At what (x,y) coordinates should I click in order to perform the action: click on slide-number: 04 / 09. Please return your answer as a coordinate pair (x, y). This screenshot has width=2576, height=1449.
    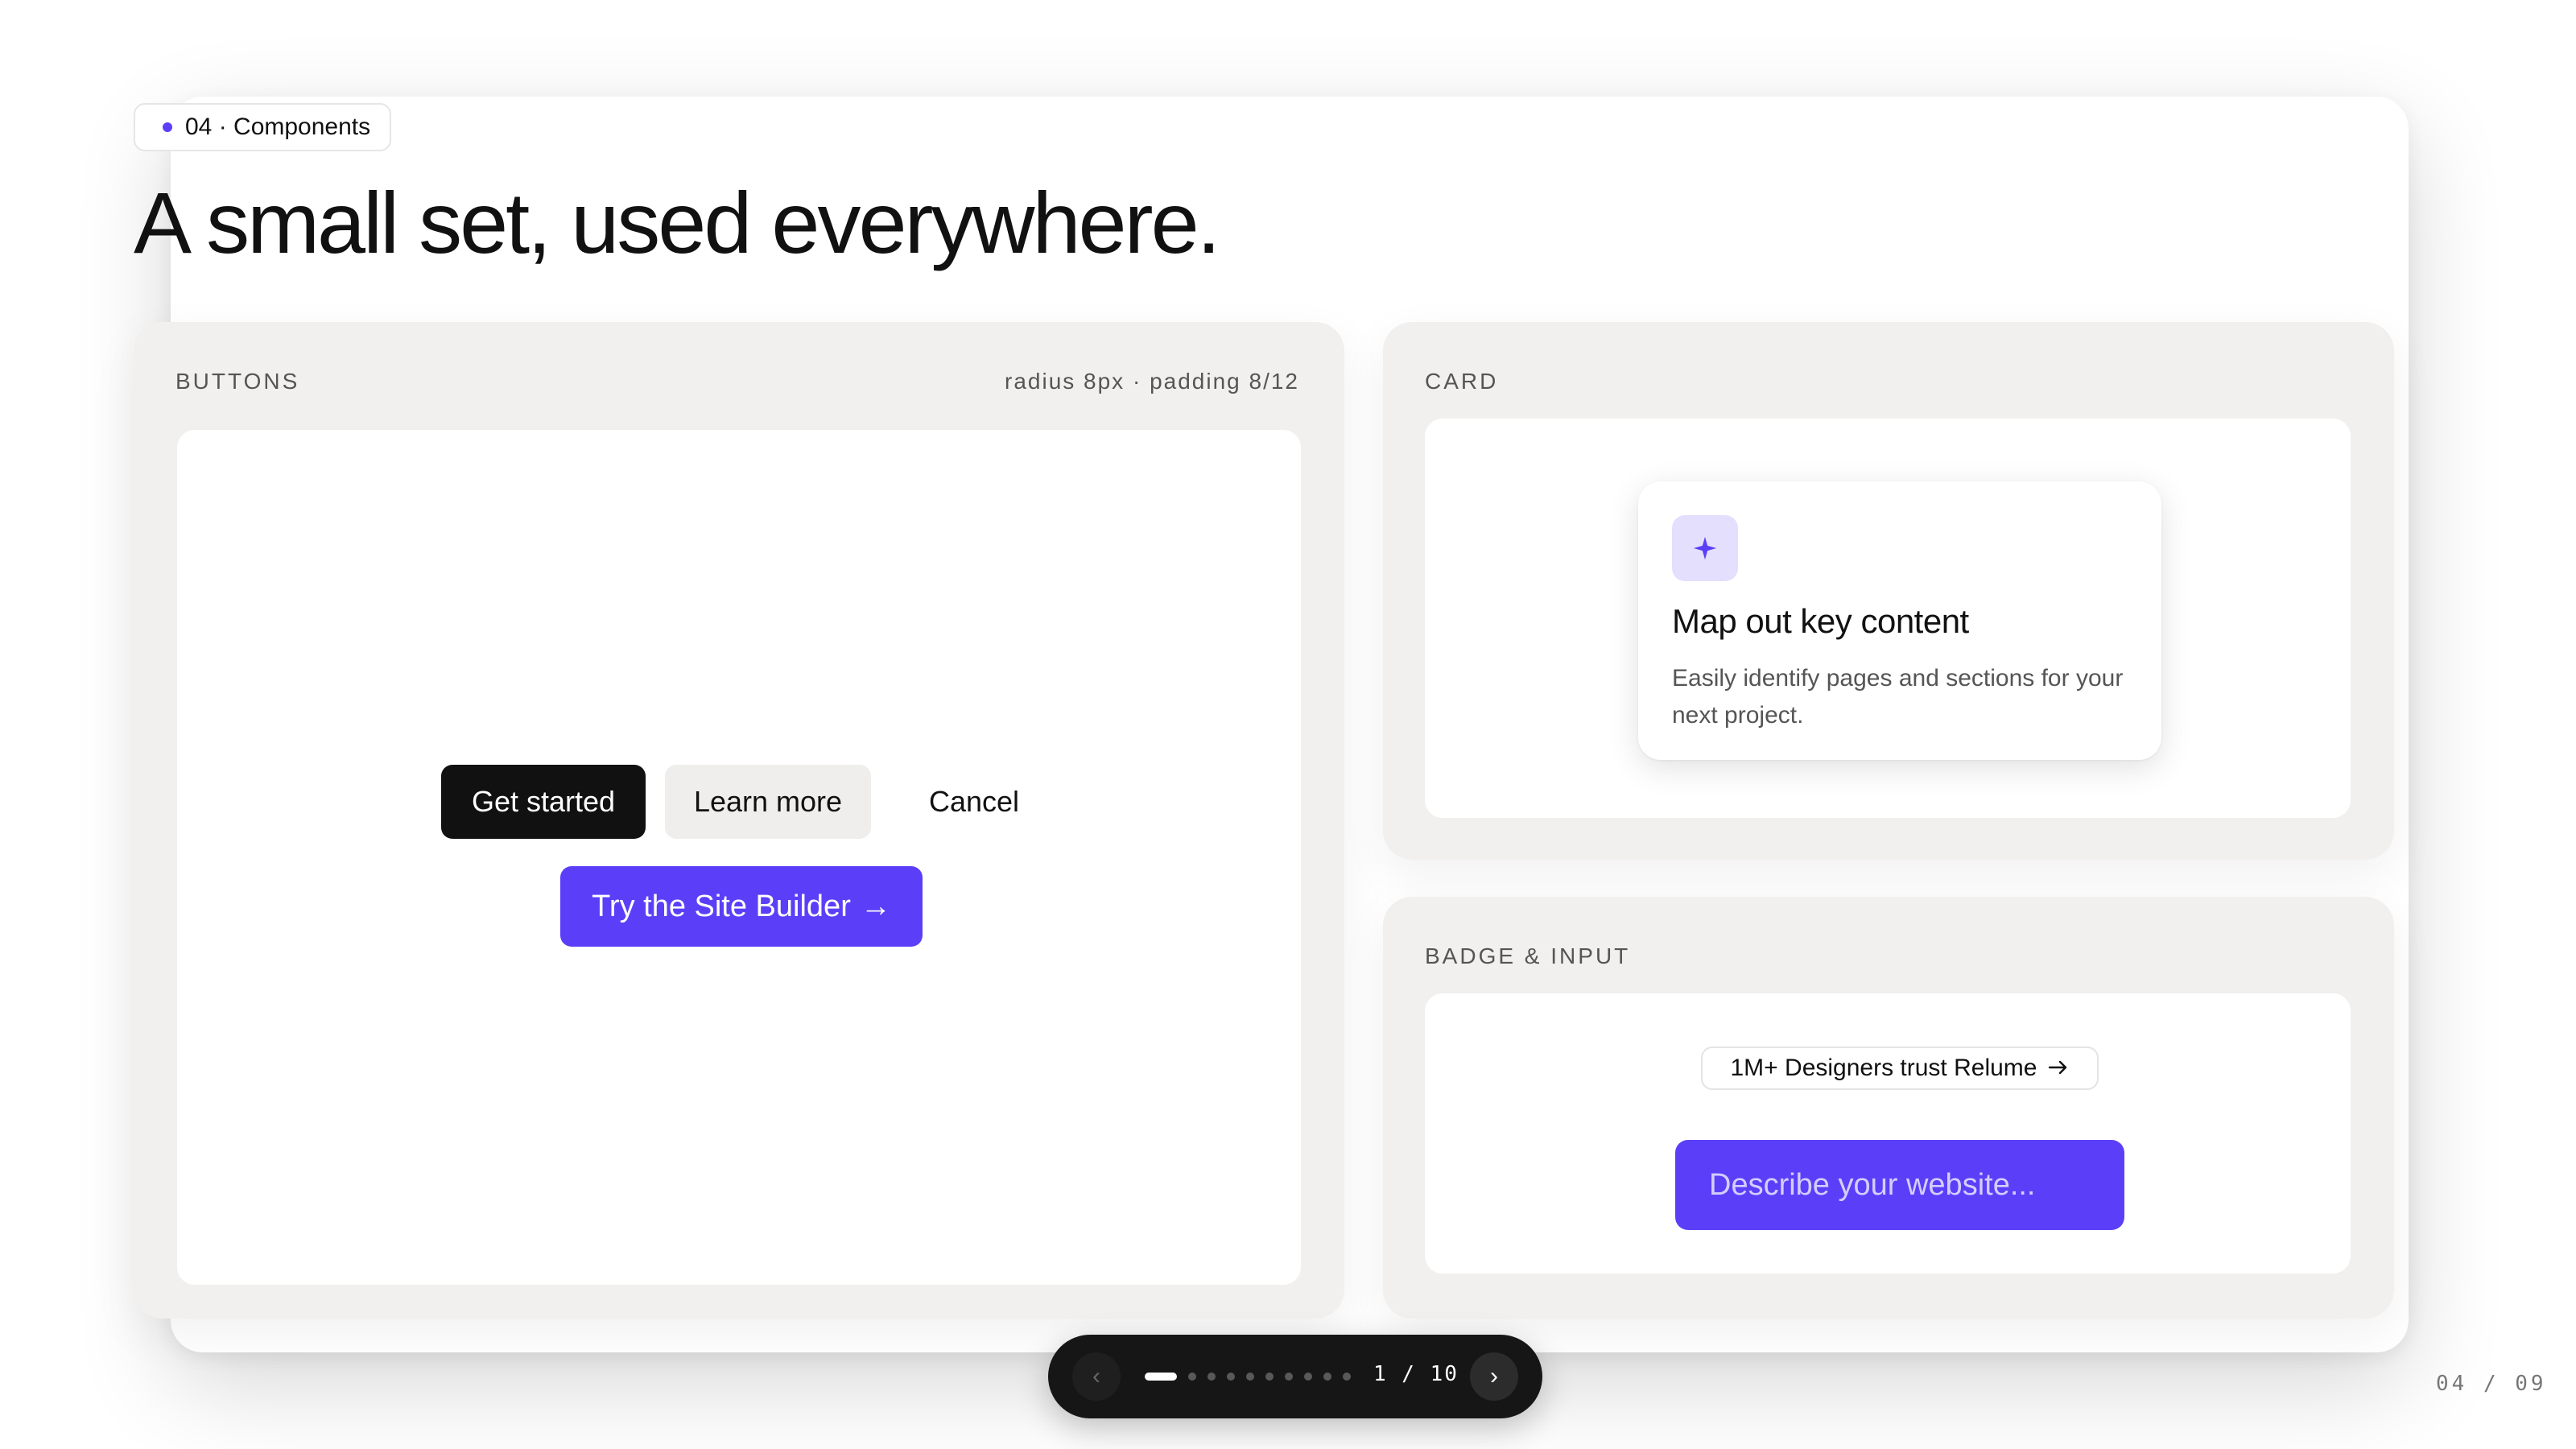
    Looking at the image, I should click on (2491, 1384).